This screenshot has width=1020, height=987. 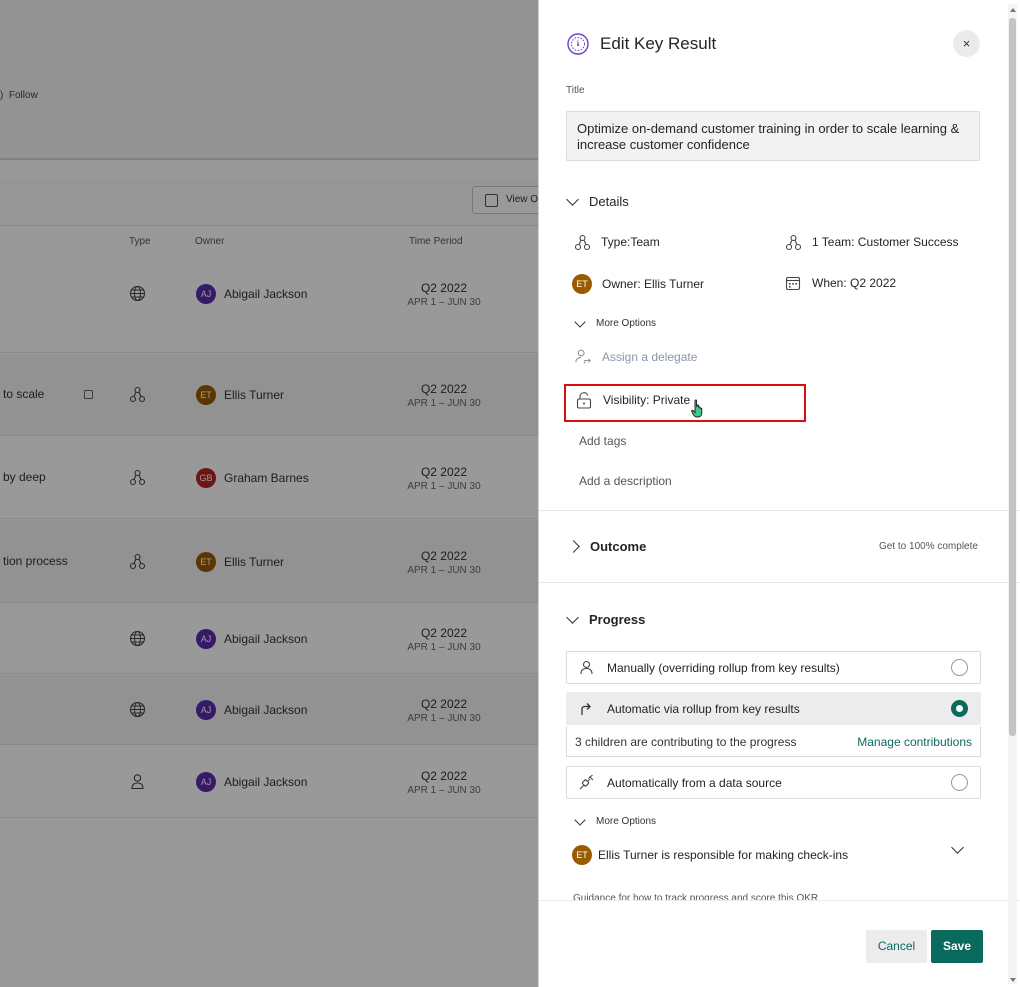 What do you see at coordinates (650, 357) in the screenshot?
I see `assign-delegate-link: Assign a delegate` at bounding box center [650, 357].